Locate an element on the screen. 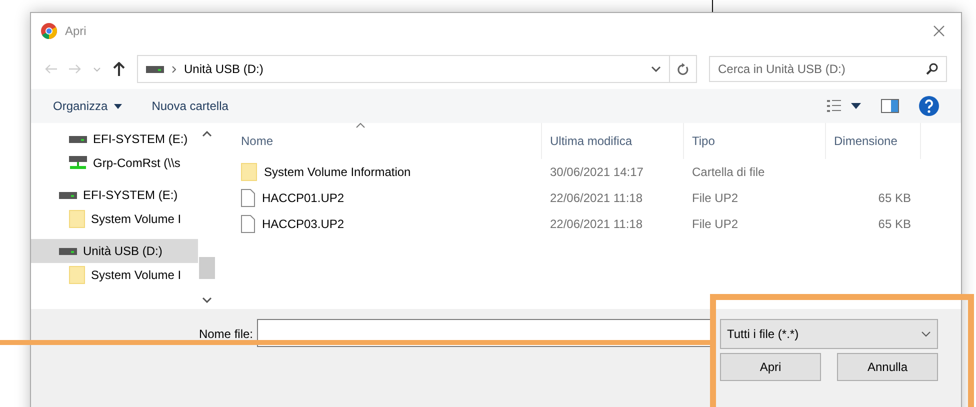  address-bar: Unità USB (D:) is located at coordinates (417, 69).